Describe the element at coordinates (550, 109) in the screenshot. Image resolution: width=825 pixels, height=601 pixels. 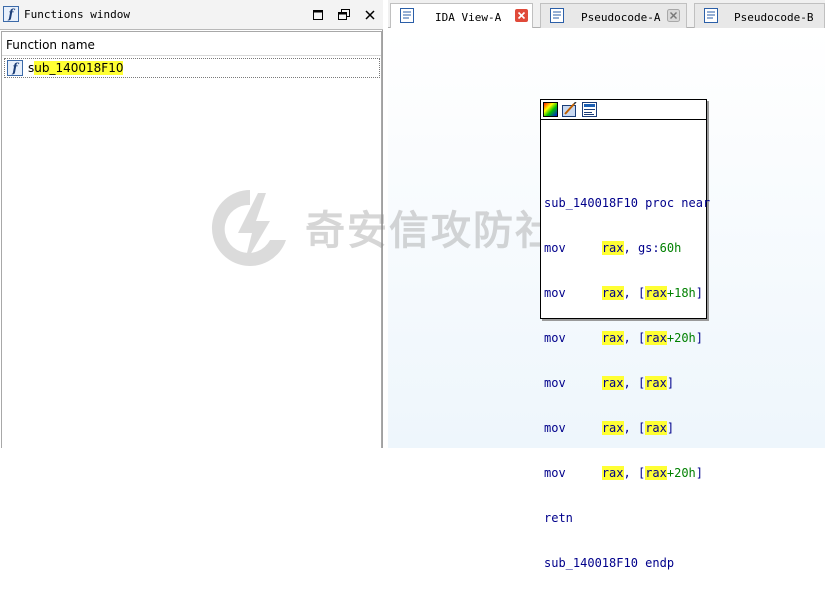
I see `color-palette-icon` at that location.